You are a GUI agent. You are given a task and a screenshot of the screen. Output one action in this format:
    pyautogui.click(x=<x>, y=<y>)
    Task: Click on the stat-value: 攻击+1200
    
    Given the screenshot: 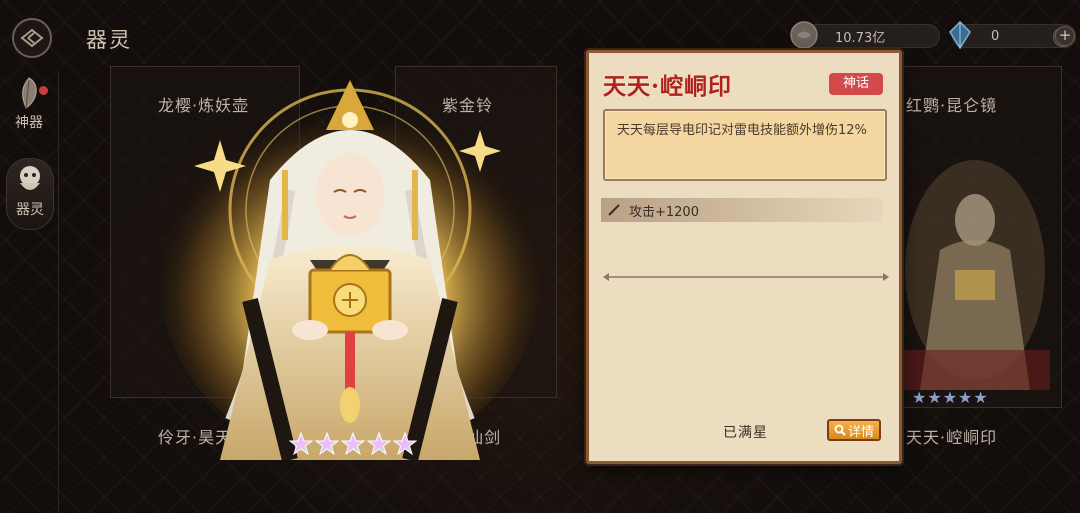 What is the action you would take?
    pyautogui.click(x=664, y=212)
    